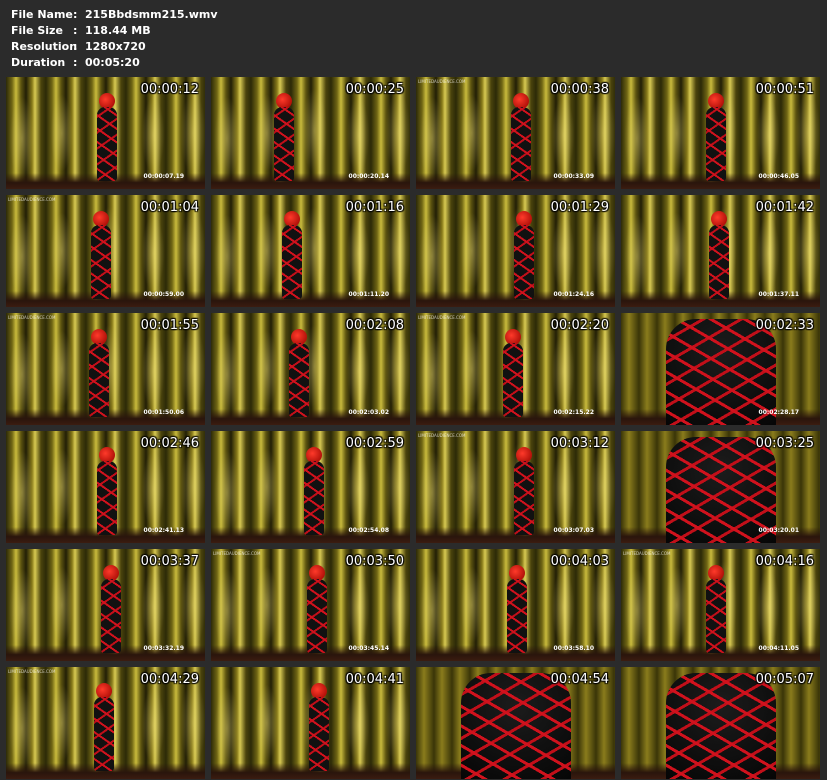  I want to click on thumbnail: 00:02:33 00:02:28.17, so click(720, 369).